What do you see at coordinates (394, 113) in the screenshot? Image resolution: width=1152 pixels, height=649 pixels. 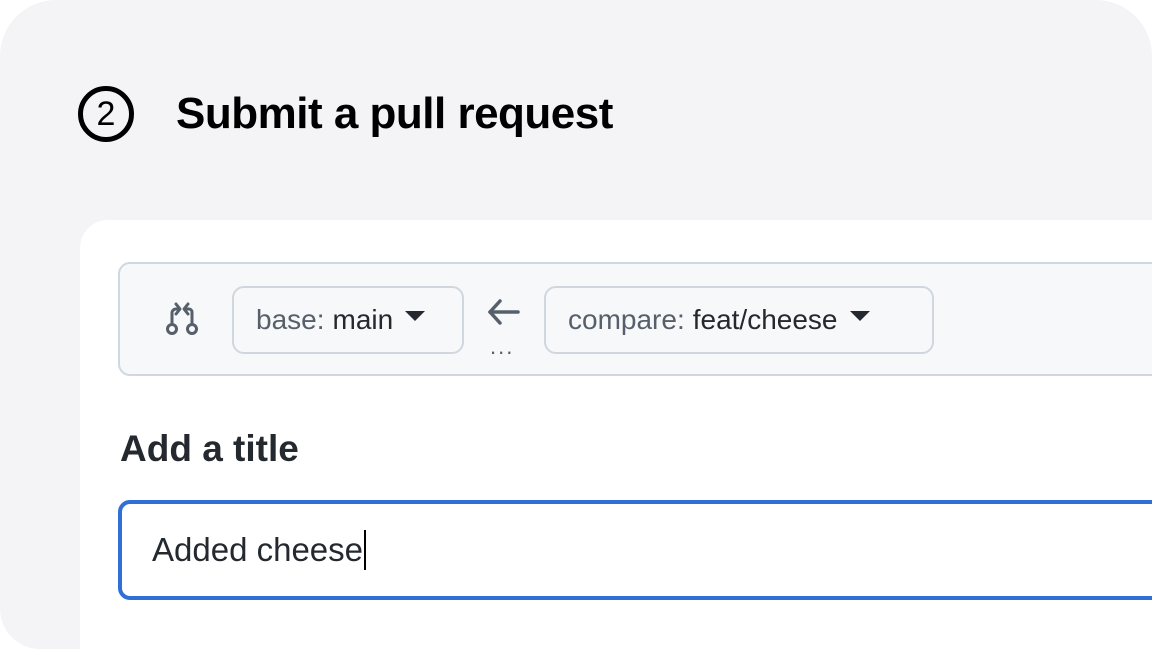 I see `step-title: Submit a pull request` at bounding box center [394, 113].